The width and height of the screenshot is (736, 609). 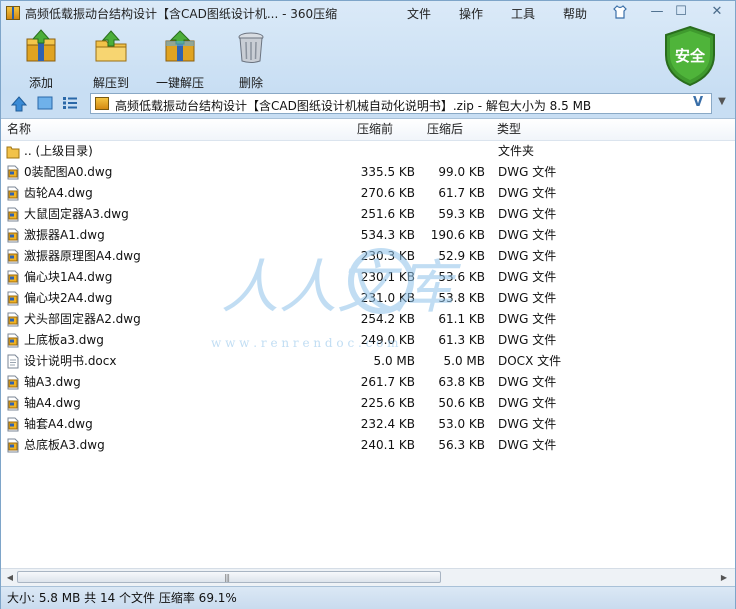 What do you see at coordinates (657, 12) in the screenshot?
I see `minimize-button: —` at bounding box center [657, 12].